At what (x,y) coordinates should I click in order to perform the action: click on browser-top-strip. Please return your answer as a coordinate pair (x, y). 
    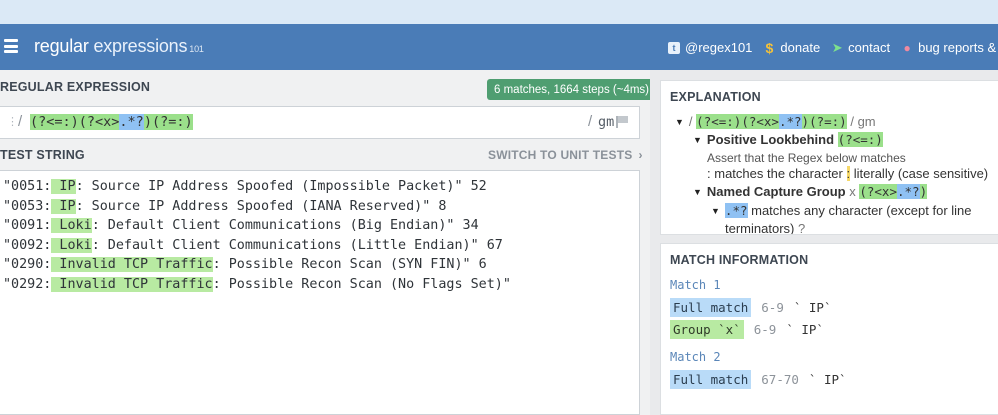
    Looking at the image, I should click on (499, 12).